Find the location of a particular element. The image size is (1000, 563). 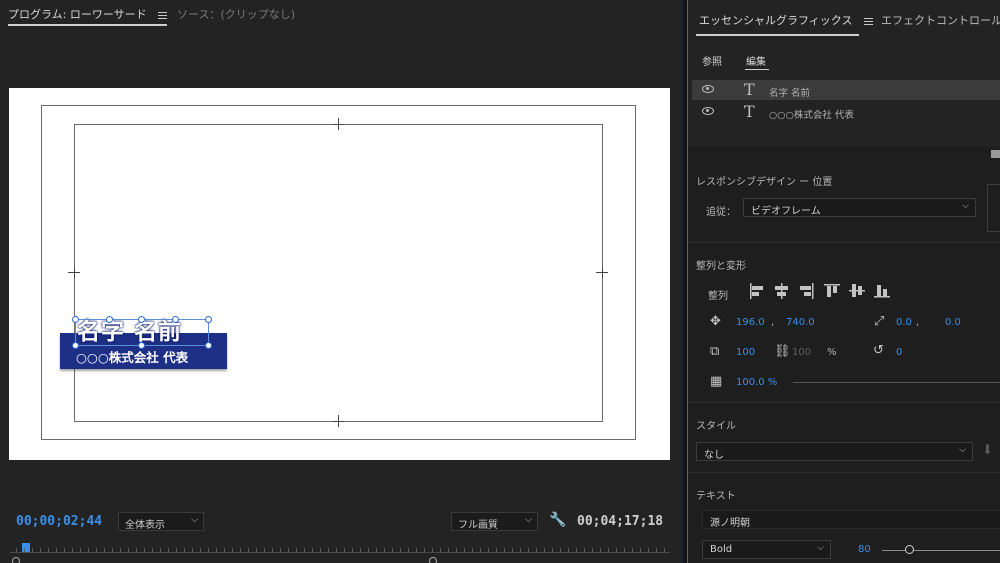

tab-program: プログラム: ローワーサード is located at coordinates (88, 16).